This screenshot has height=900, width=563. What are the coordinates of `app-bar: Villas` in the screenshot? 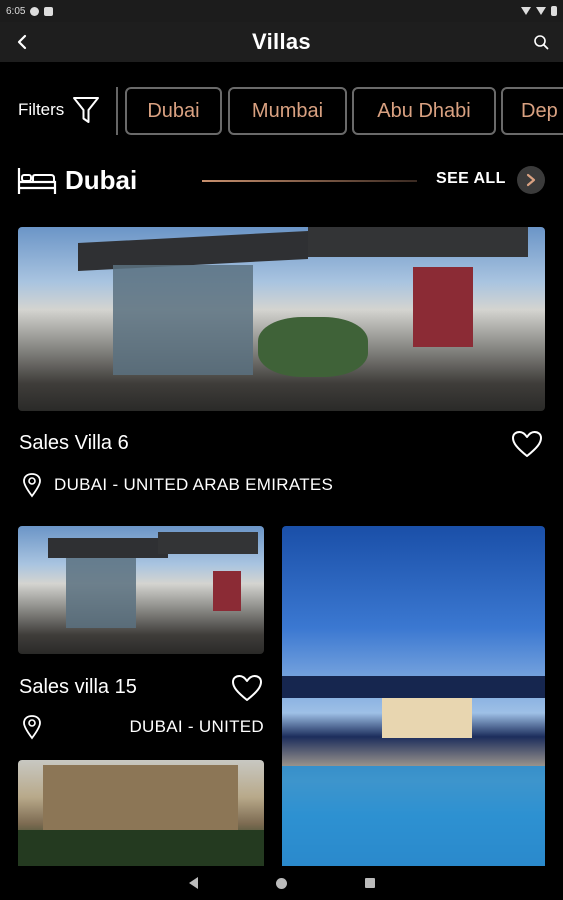 It's located at (281, 42).